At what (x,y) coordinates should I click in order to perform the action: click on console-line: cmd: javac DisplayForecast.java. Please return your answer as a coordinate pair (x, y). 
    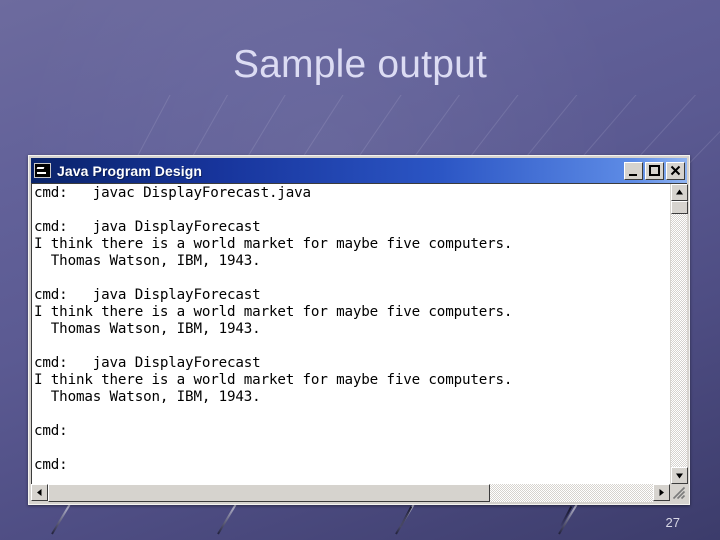
    Looking at the image, I should click on (172, 193).